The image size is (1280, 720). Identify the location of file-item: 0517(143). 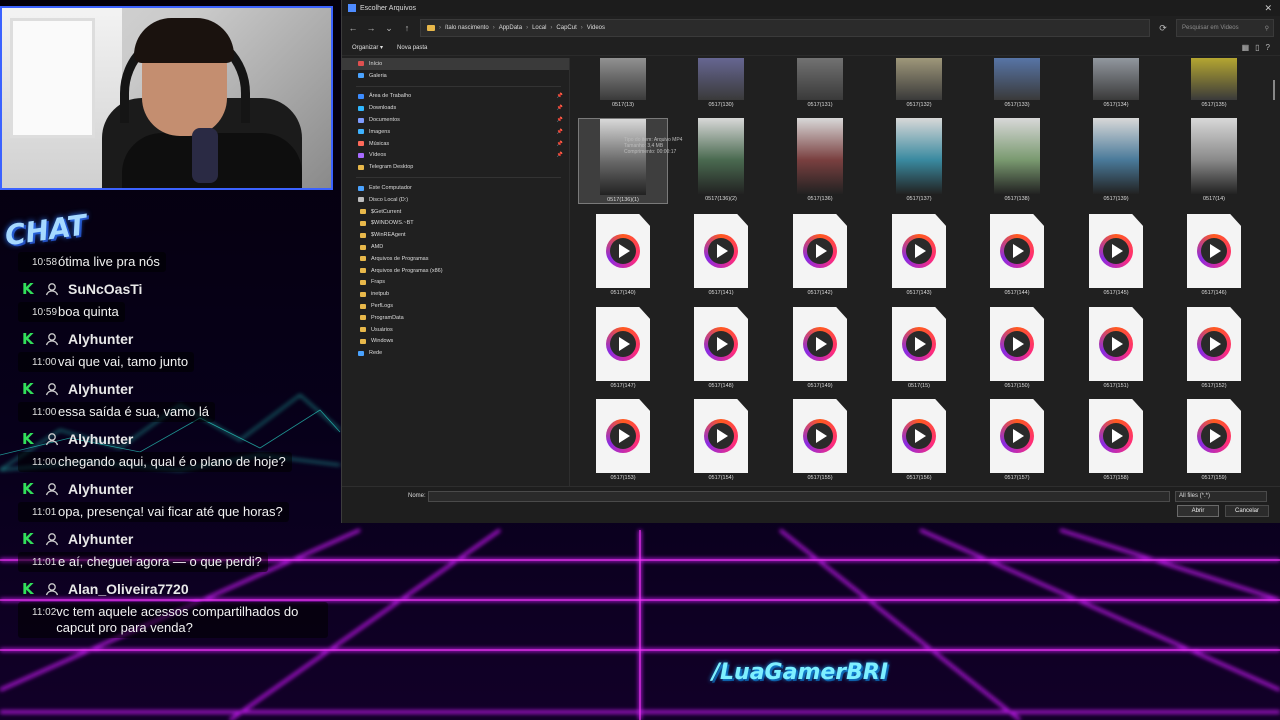
(919, 255).